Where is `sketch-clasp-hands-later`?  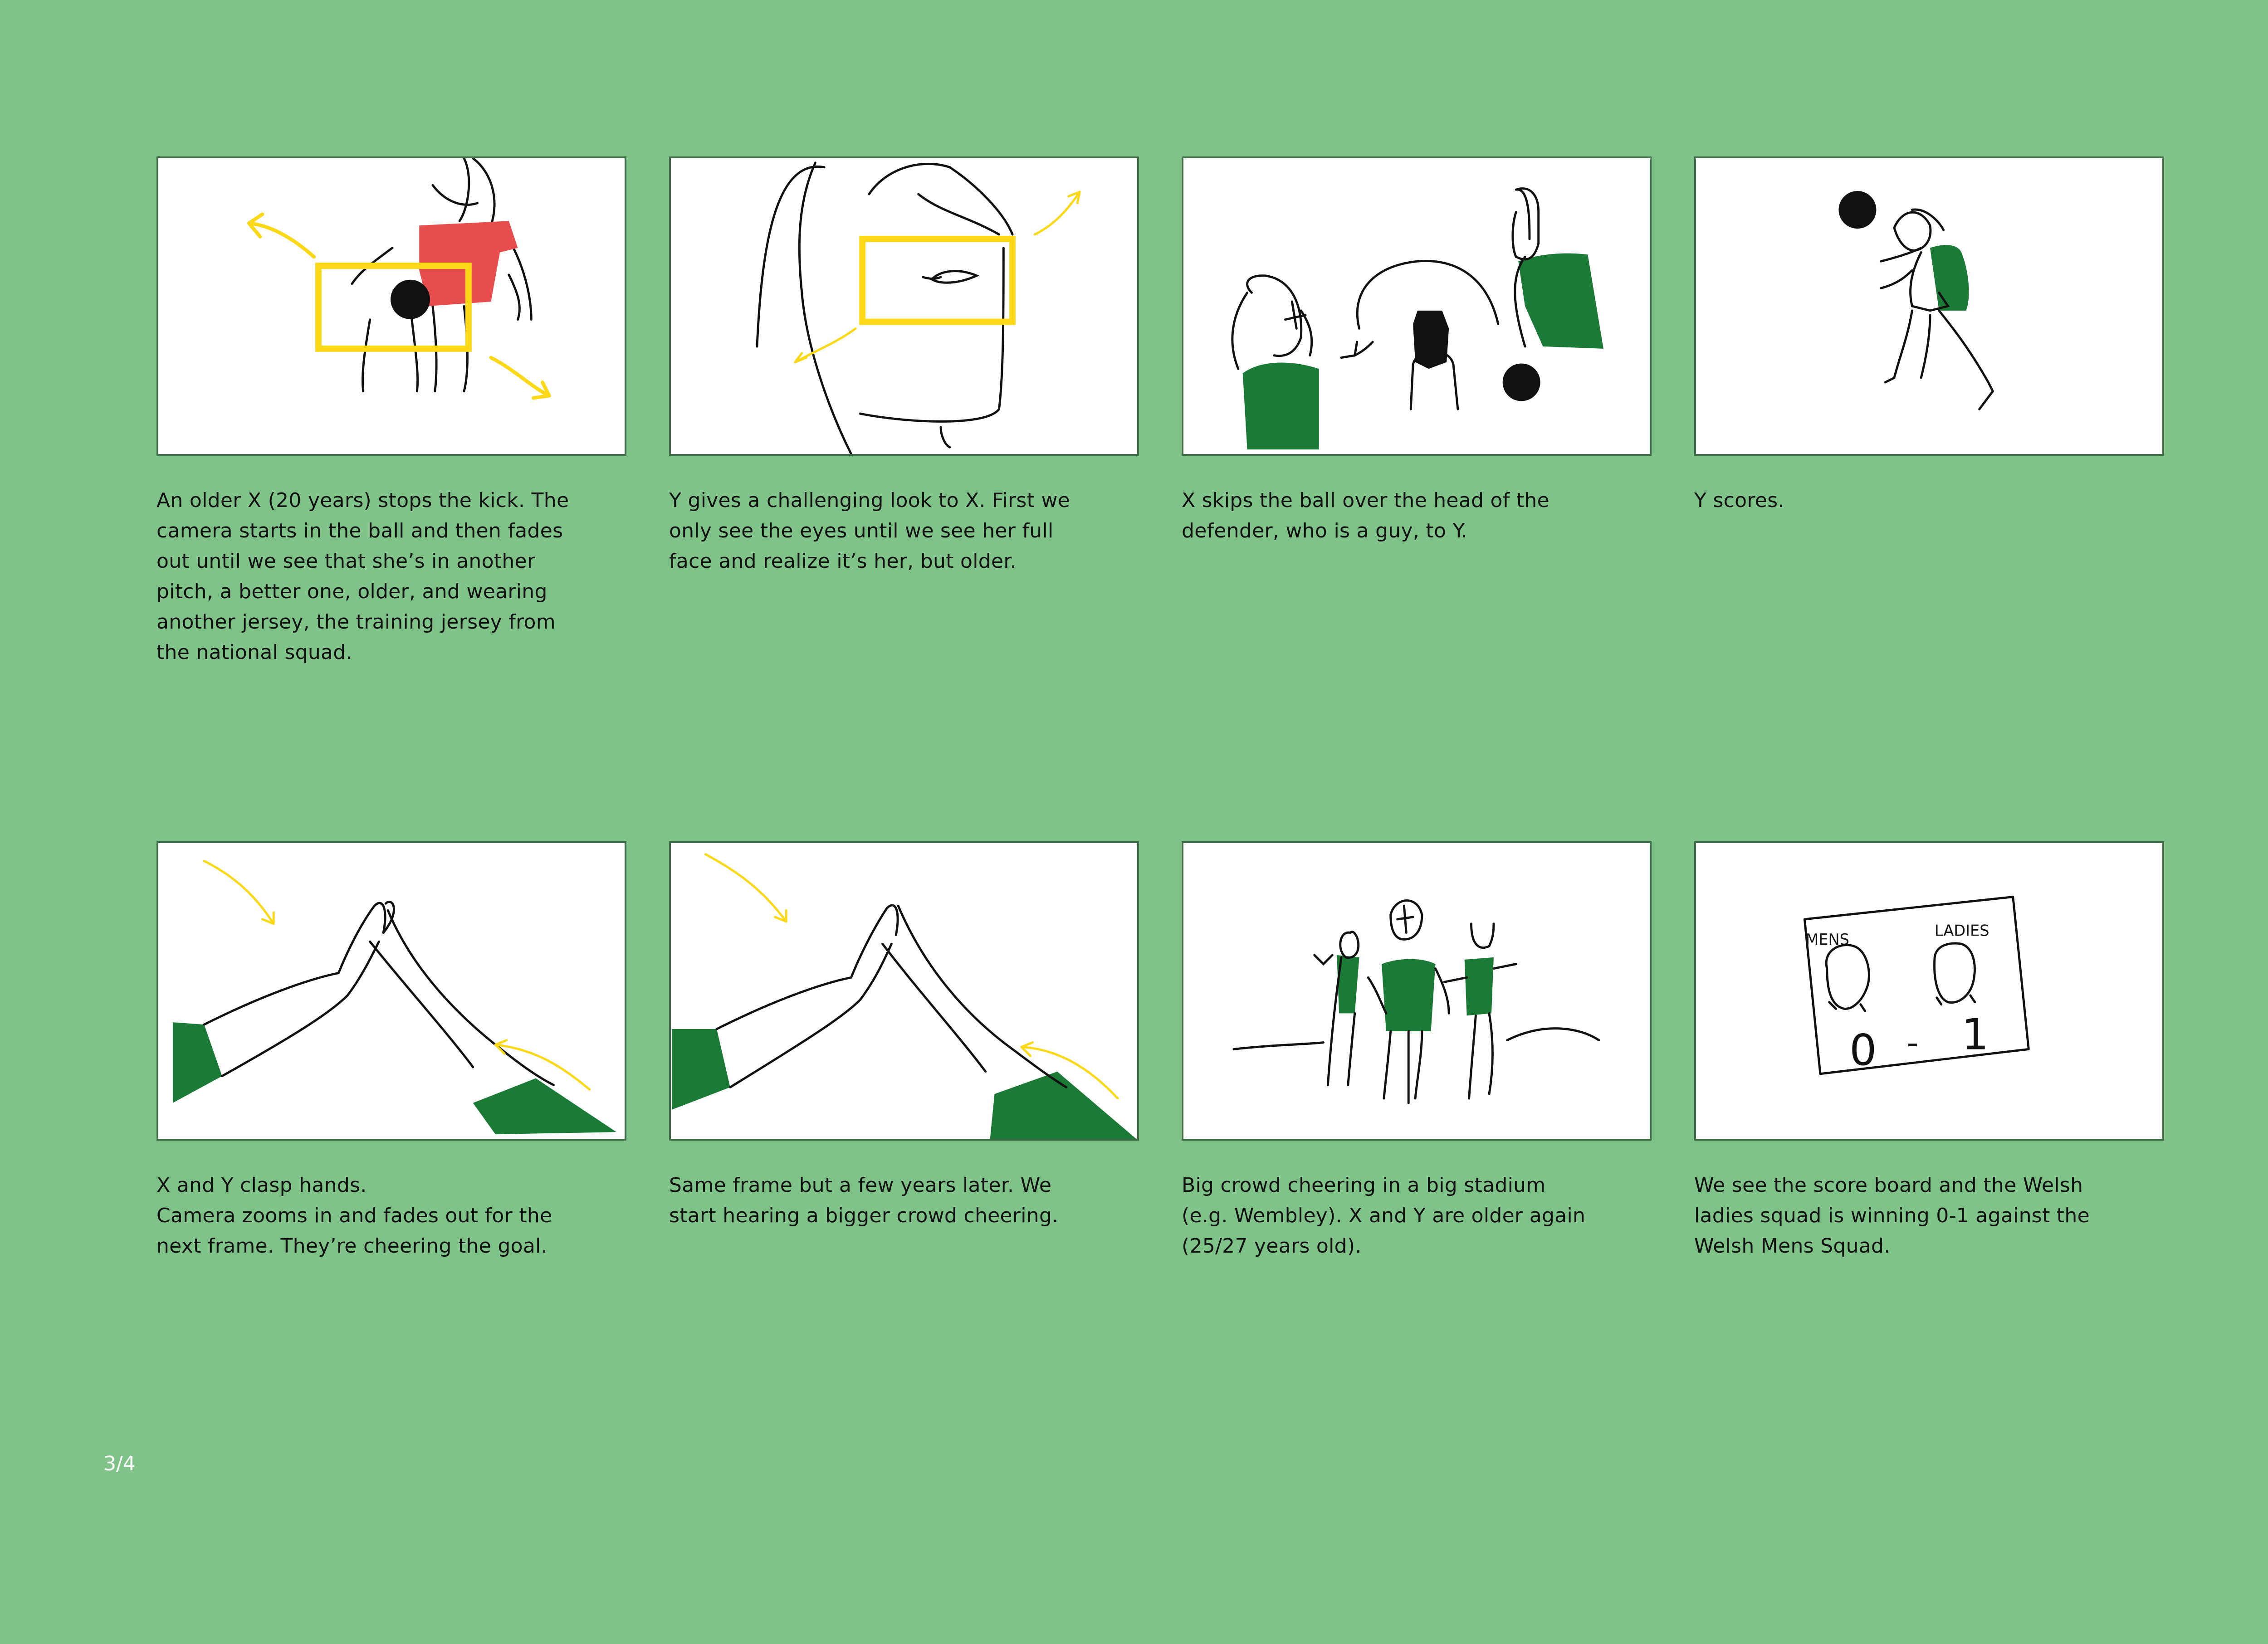
sketch-clasp-hands-later is located at coordinates (904, 996).